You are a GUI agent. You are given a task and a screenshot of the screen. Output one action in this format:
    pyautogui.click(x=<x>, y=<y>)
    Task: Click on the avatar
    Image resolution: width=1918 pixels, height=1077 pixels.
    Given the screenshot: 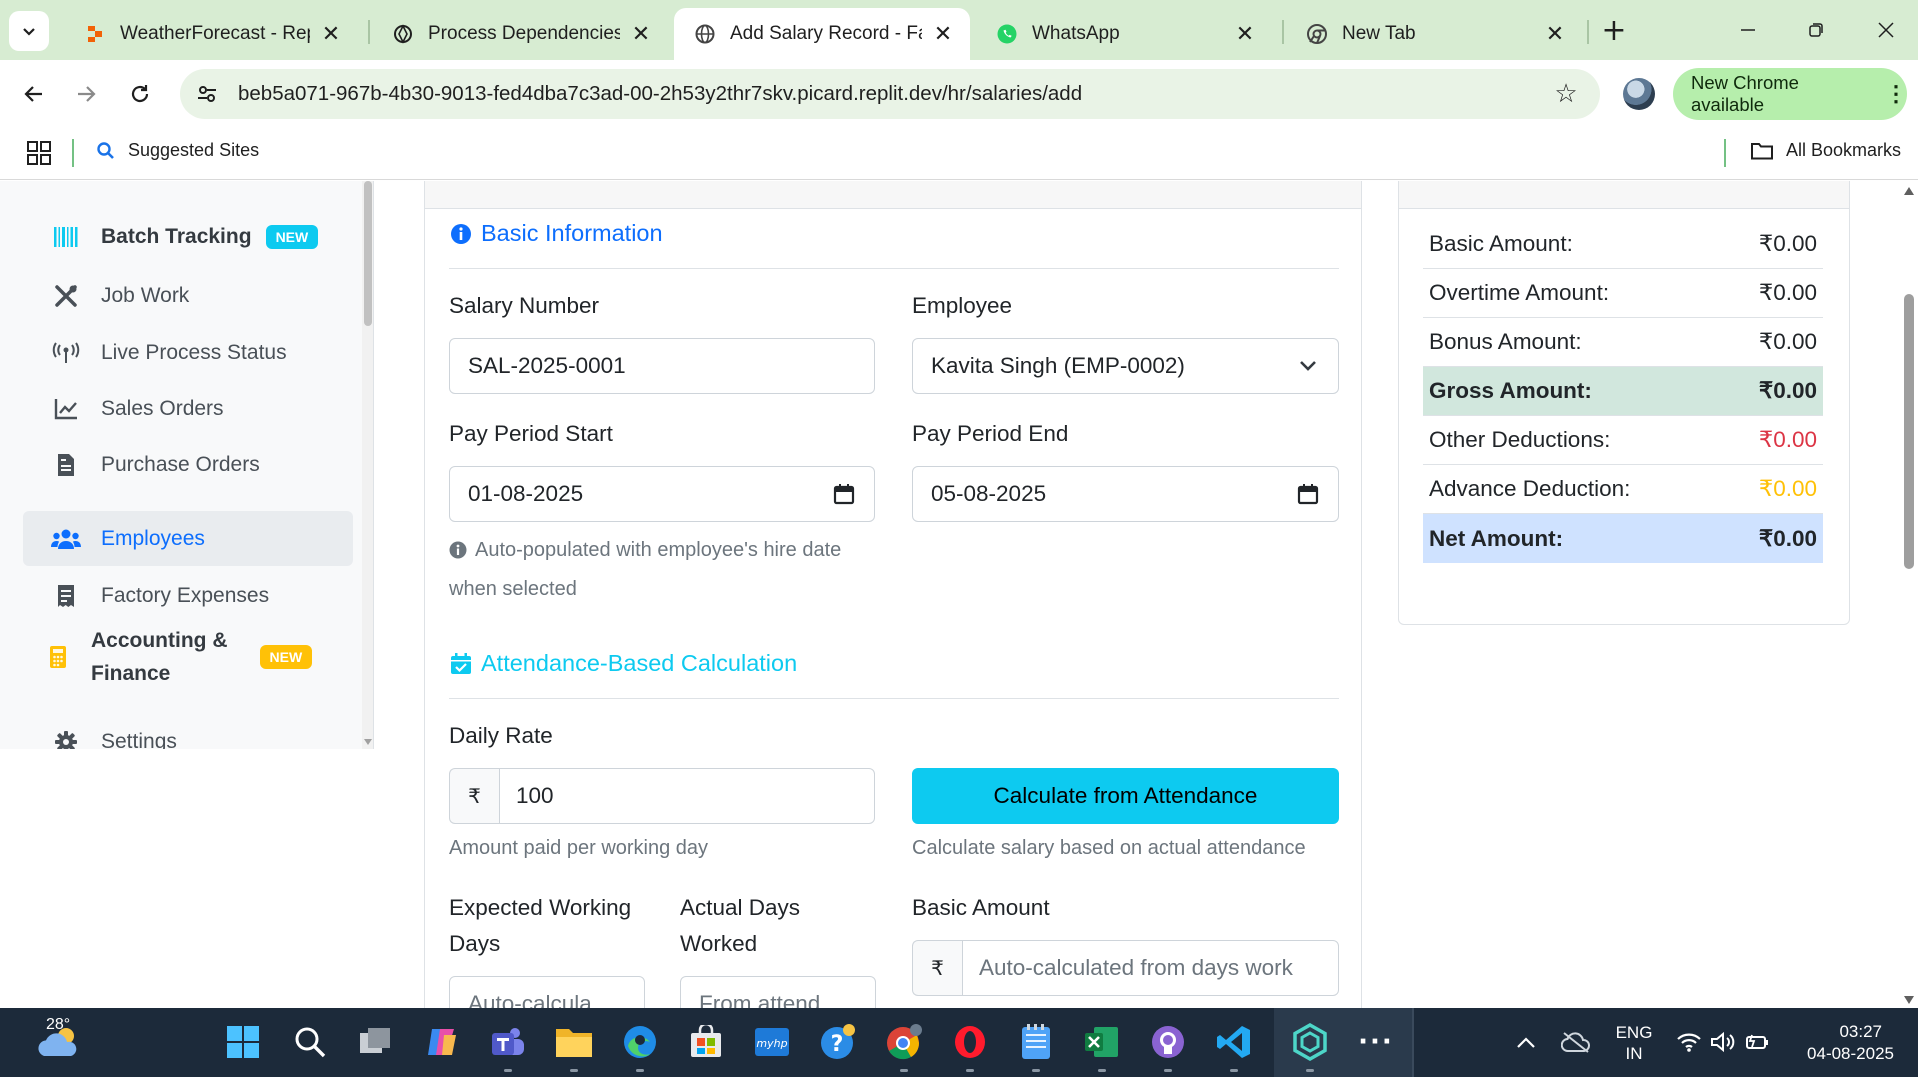 What is the action you would take?
    pyautogui.click(x=1639, y=94)
    